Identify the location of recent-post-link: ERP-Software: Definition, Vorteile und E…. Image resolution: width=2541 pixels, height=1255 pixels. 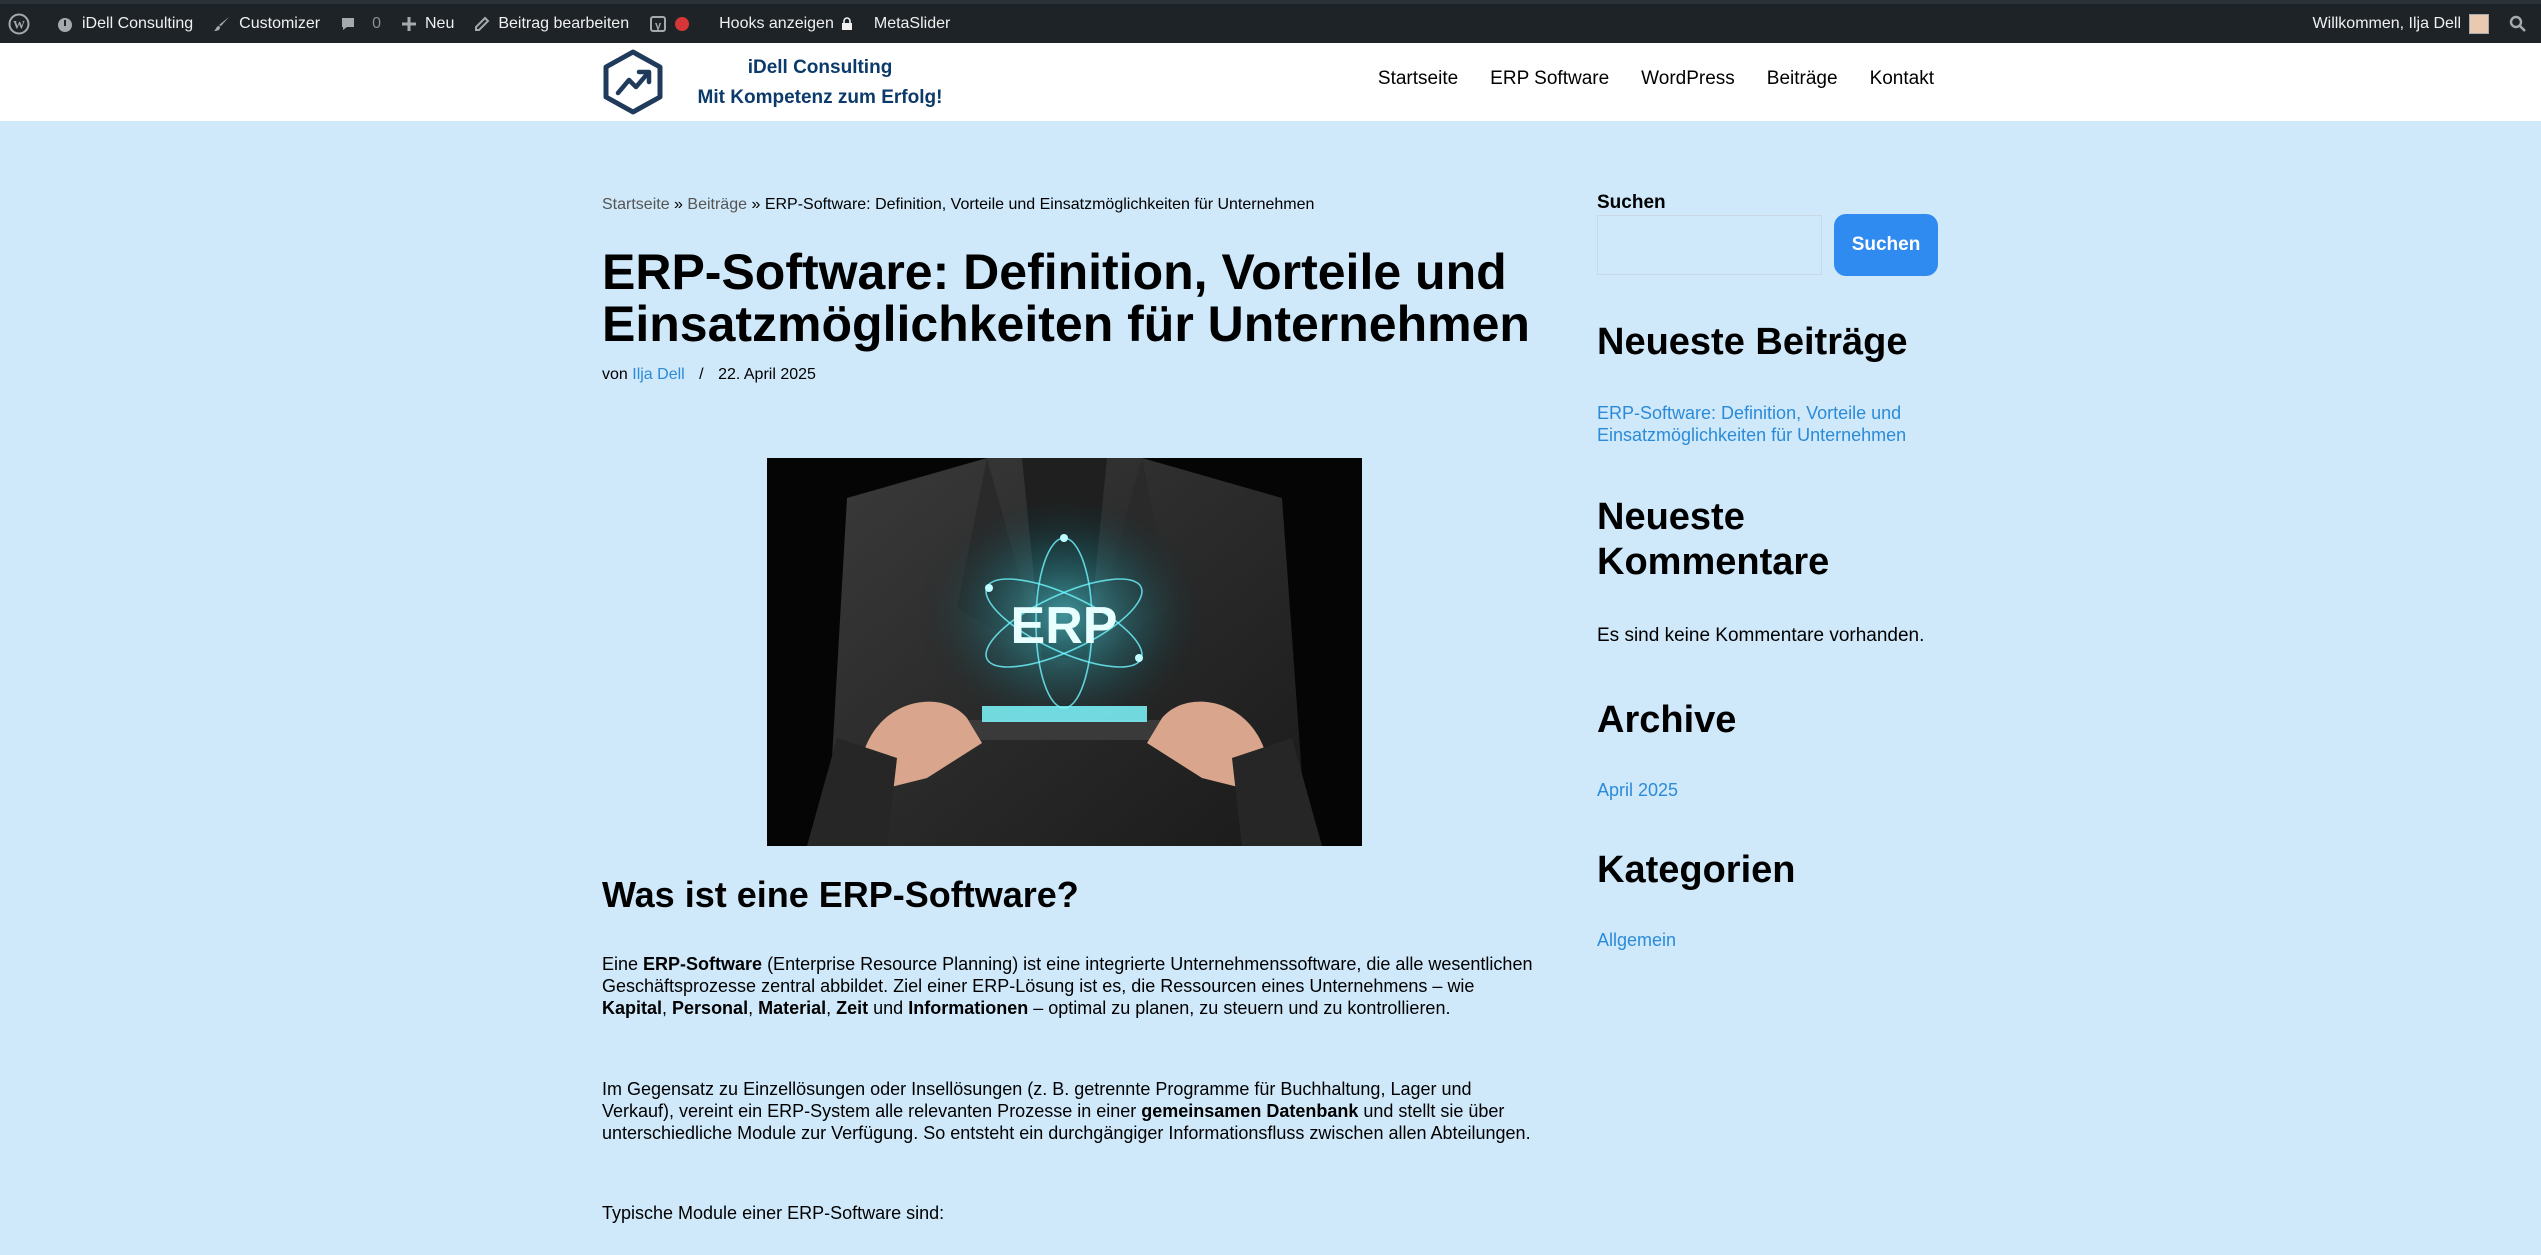
(1767, 424).